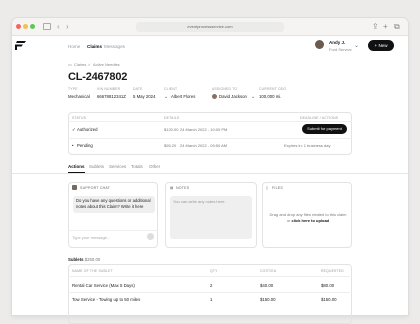  I want to click on sublets-title: Sublets, so click(76, 259).